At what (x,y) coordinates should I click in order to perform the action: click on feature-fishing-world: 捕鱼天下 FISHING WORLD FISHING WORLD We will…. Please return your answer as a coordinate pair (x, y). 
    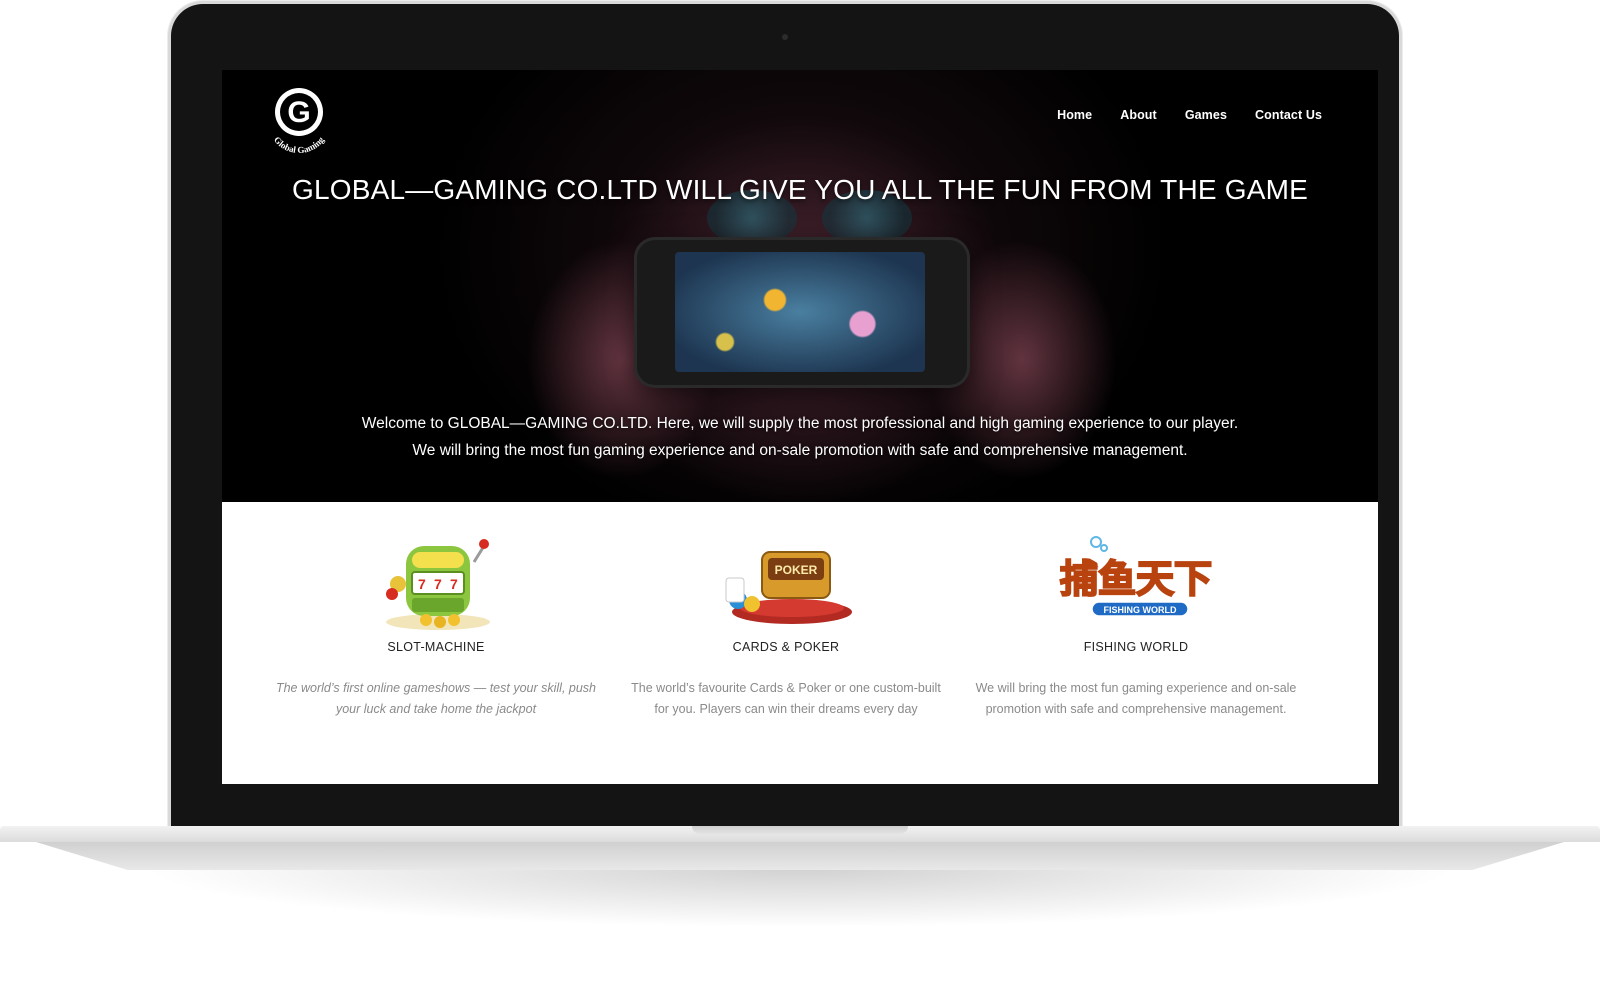
    Looking at the image, I should click on (1136, 626).